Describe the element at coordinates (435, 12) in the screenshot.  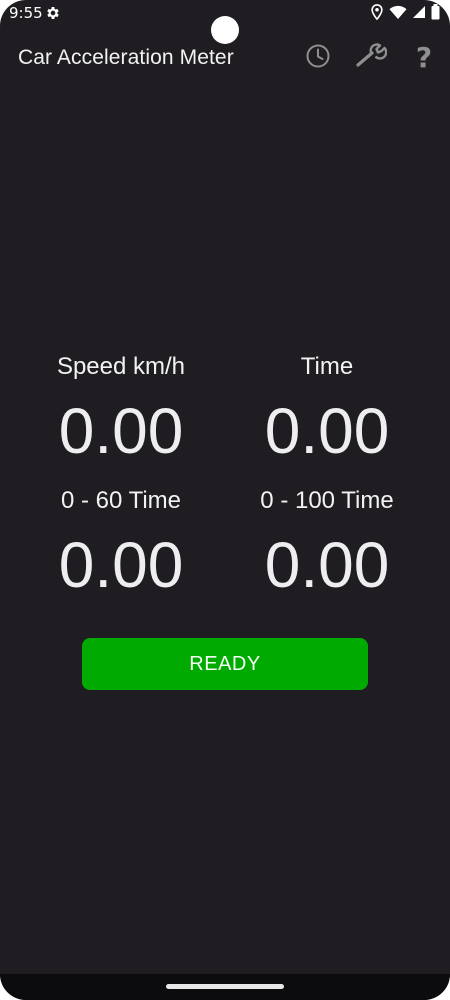
I see `battery-icon` at that location.